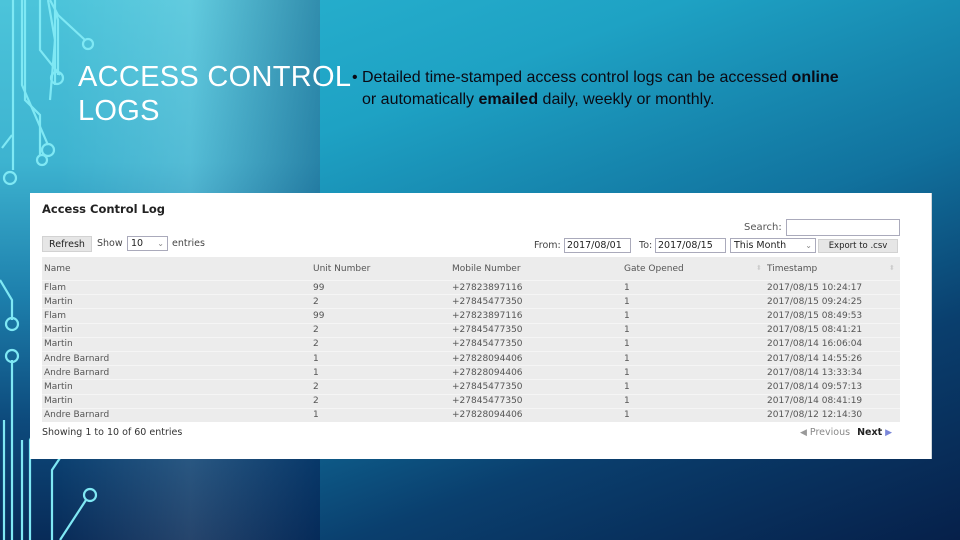  What do you see at coordinates (626, 99) in the screenshot?
I see `bullet-text-part3: daily, weekly or monthly.` at bounding box center [626, 99].